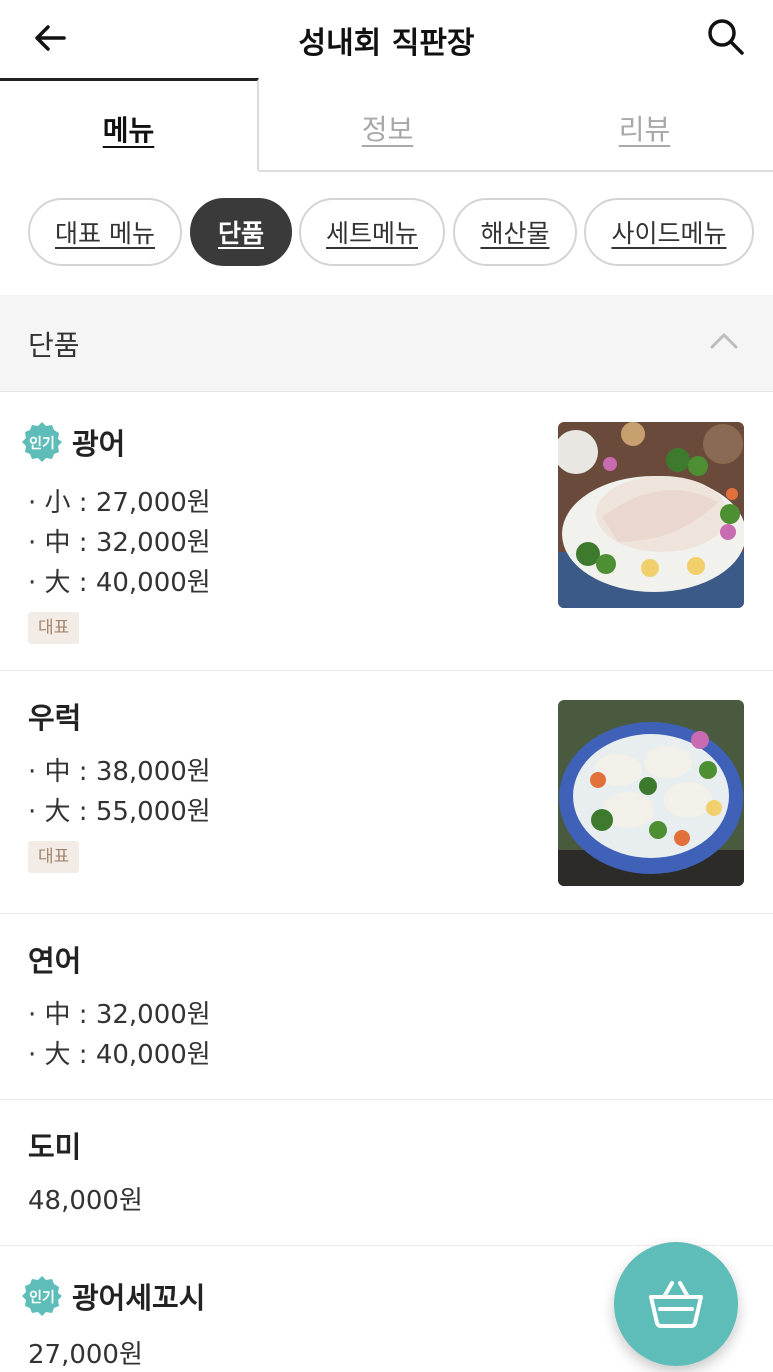 The image size is (773, 1372). Describe the element at coordinates (119, 503) in the screenshot. I see `item-price: · 小 : 27,000원` at that location.